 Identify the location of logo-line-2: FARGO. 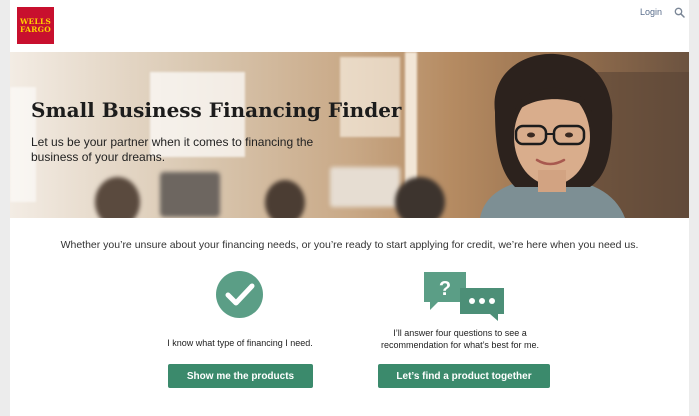
(35, 29).